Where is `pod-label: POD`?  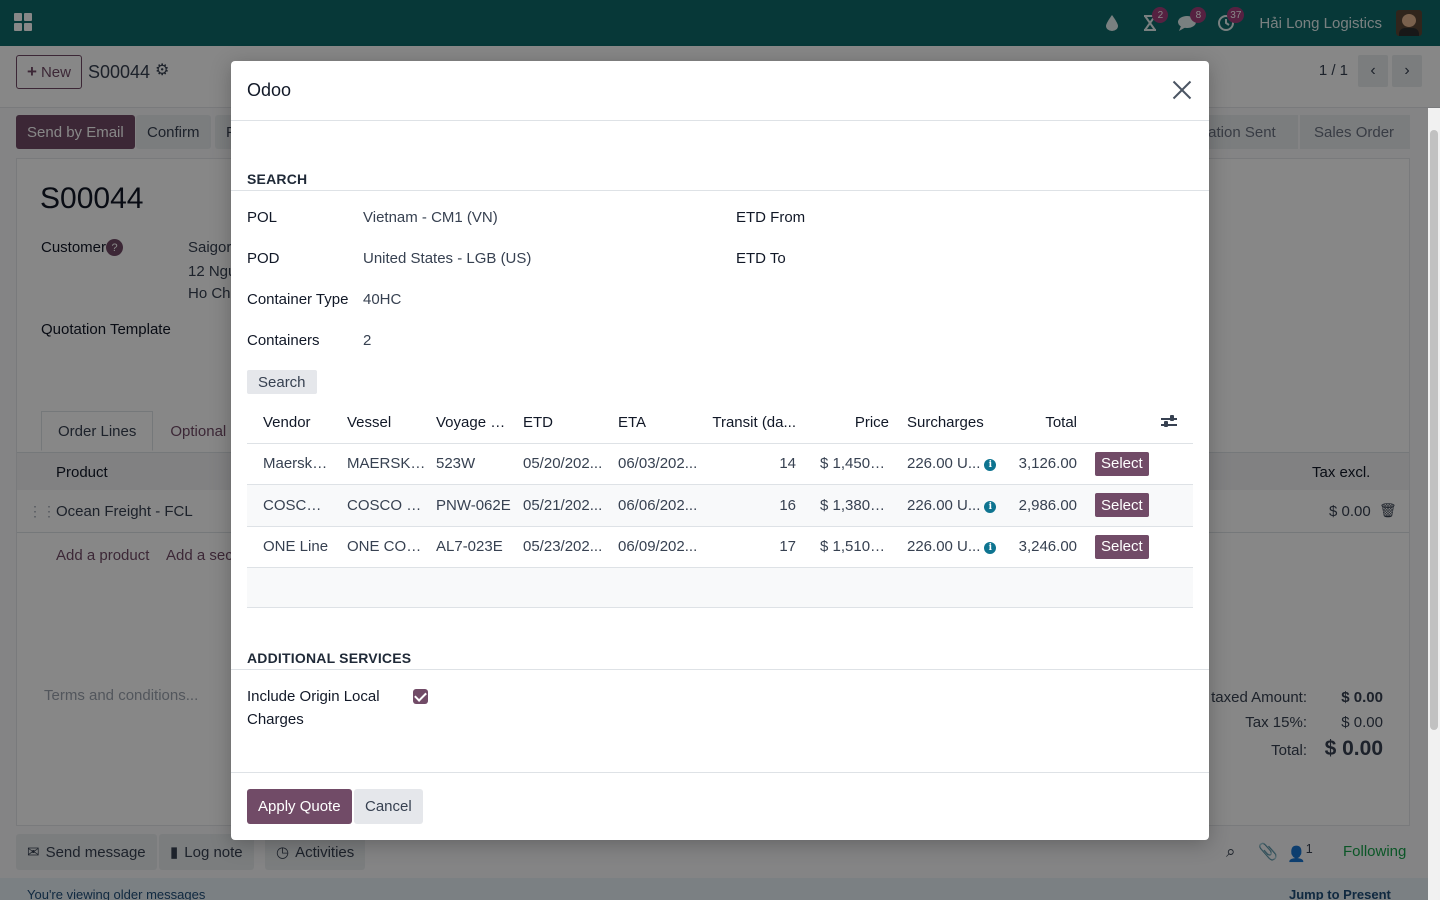 pod-label: POD is located at coordinates (263, 258).